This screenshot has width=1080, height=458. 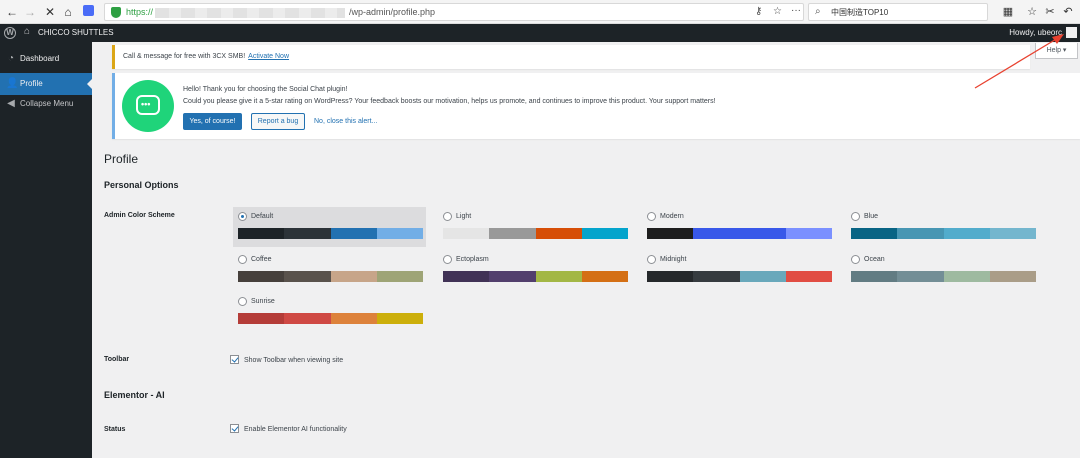 What do you see at coordinates (46, 250) in the screenshot?
I see `admin-sidebar: ◔ Dashboard 👤 Profile ◀ Collapse Menu` at bounding box center [46, 250].